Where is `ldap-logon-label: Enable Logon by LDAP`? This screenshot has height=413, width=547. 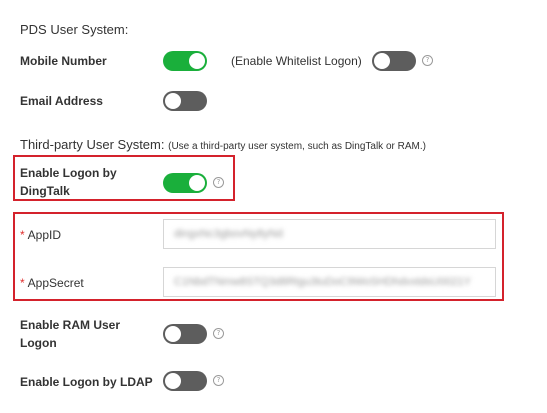
ldap-logon-label: Enable Logon by LDAP is located at coordinates (86, 382).